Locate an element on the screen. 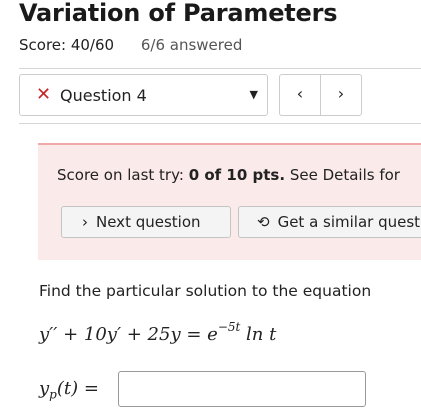  similar-question-label: Get a similar question is located at coordinates (349, 222).